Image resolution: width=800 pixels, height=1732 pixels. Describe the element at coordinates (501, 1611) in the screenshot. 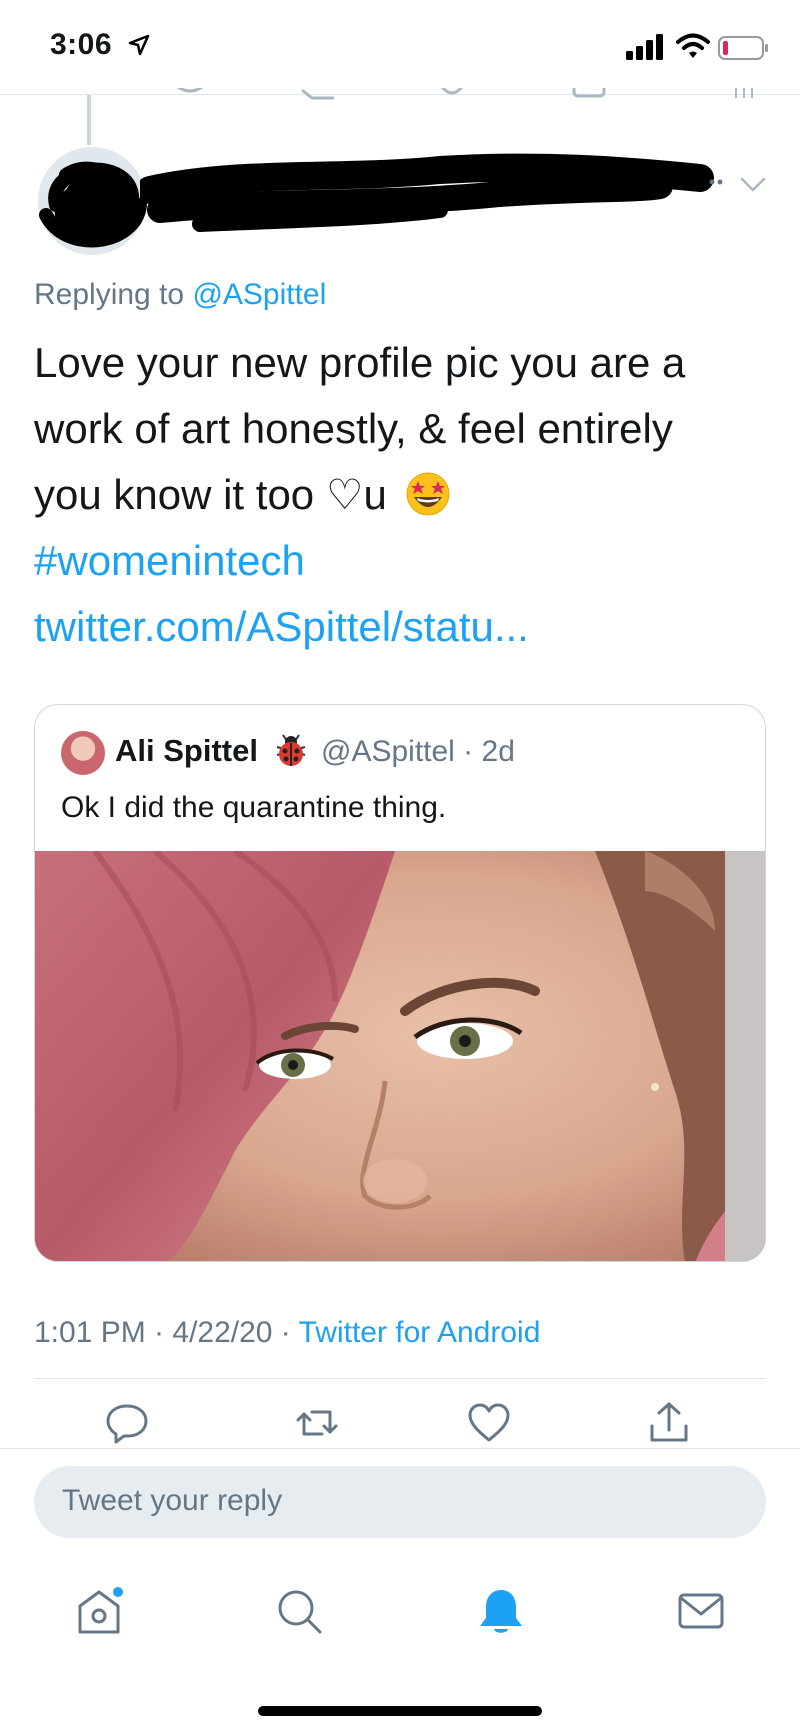

I see `notifications-icon` at that location.